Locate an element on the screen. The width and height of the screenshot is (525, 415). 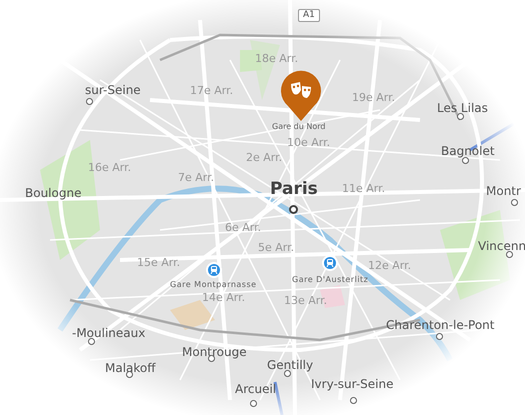
place-label: Bagnolet is located at coordinates (468, 151).